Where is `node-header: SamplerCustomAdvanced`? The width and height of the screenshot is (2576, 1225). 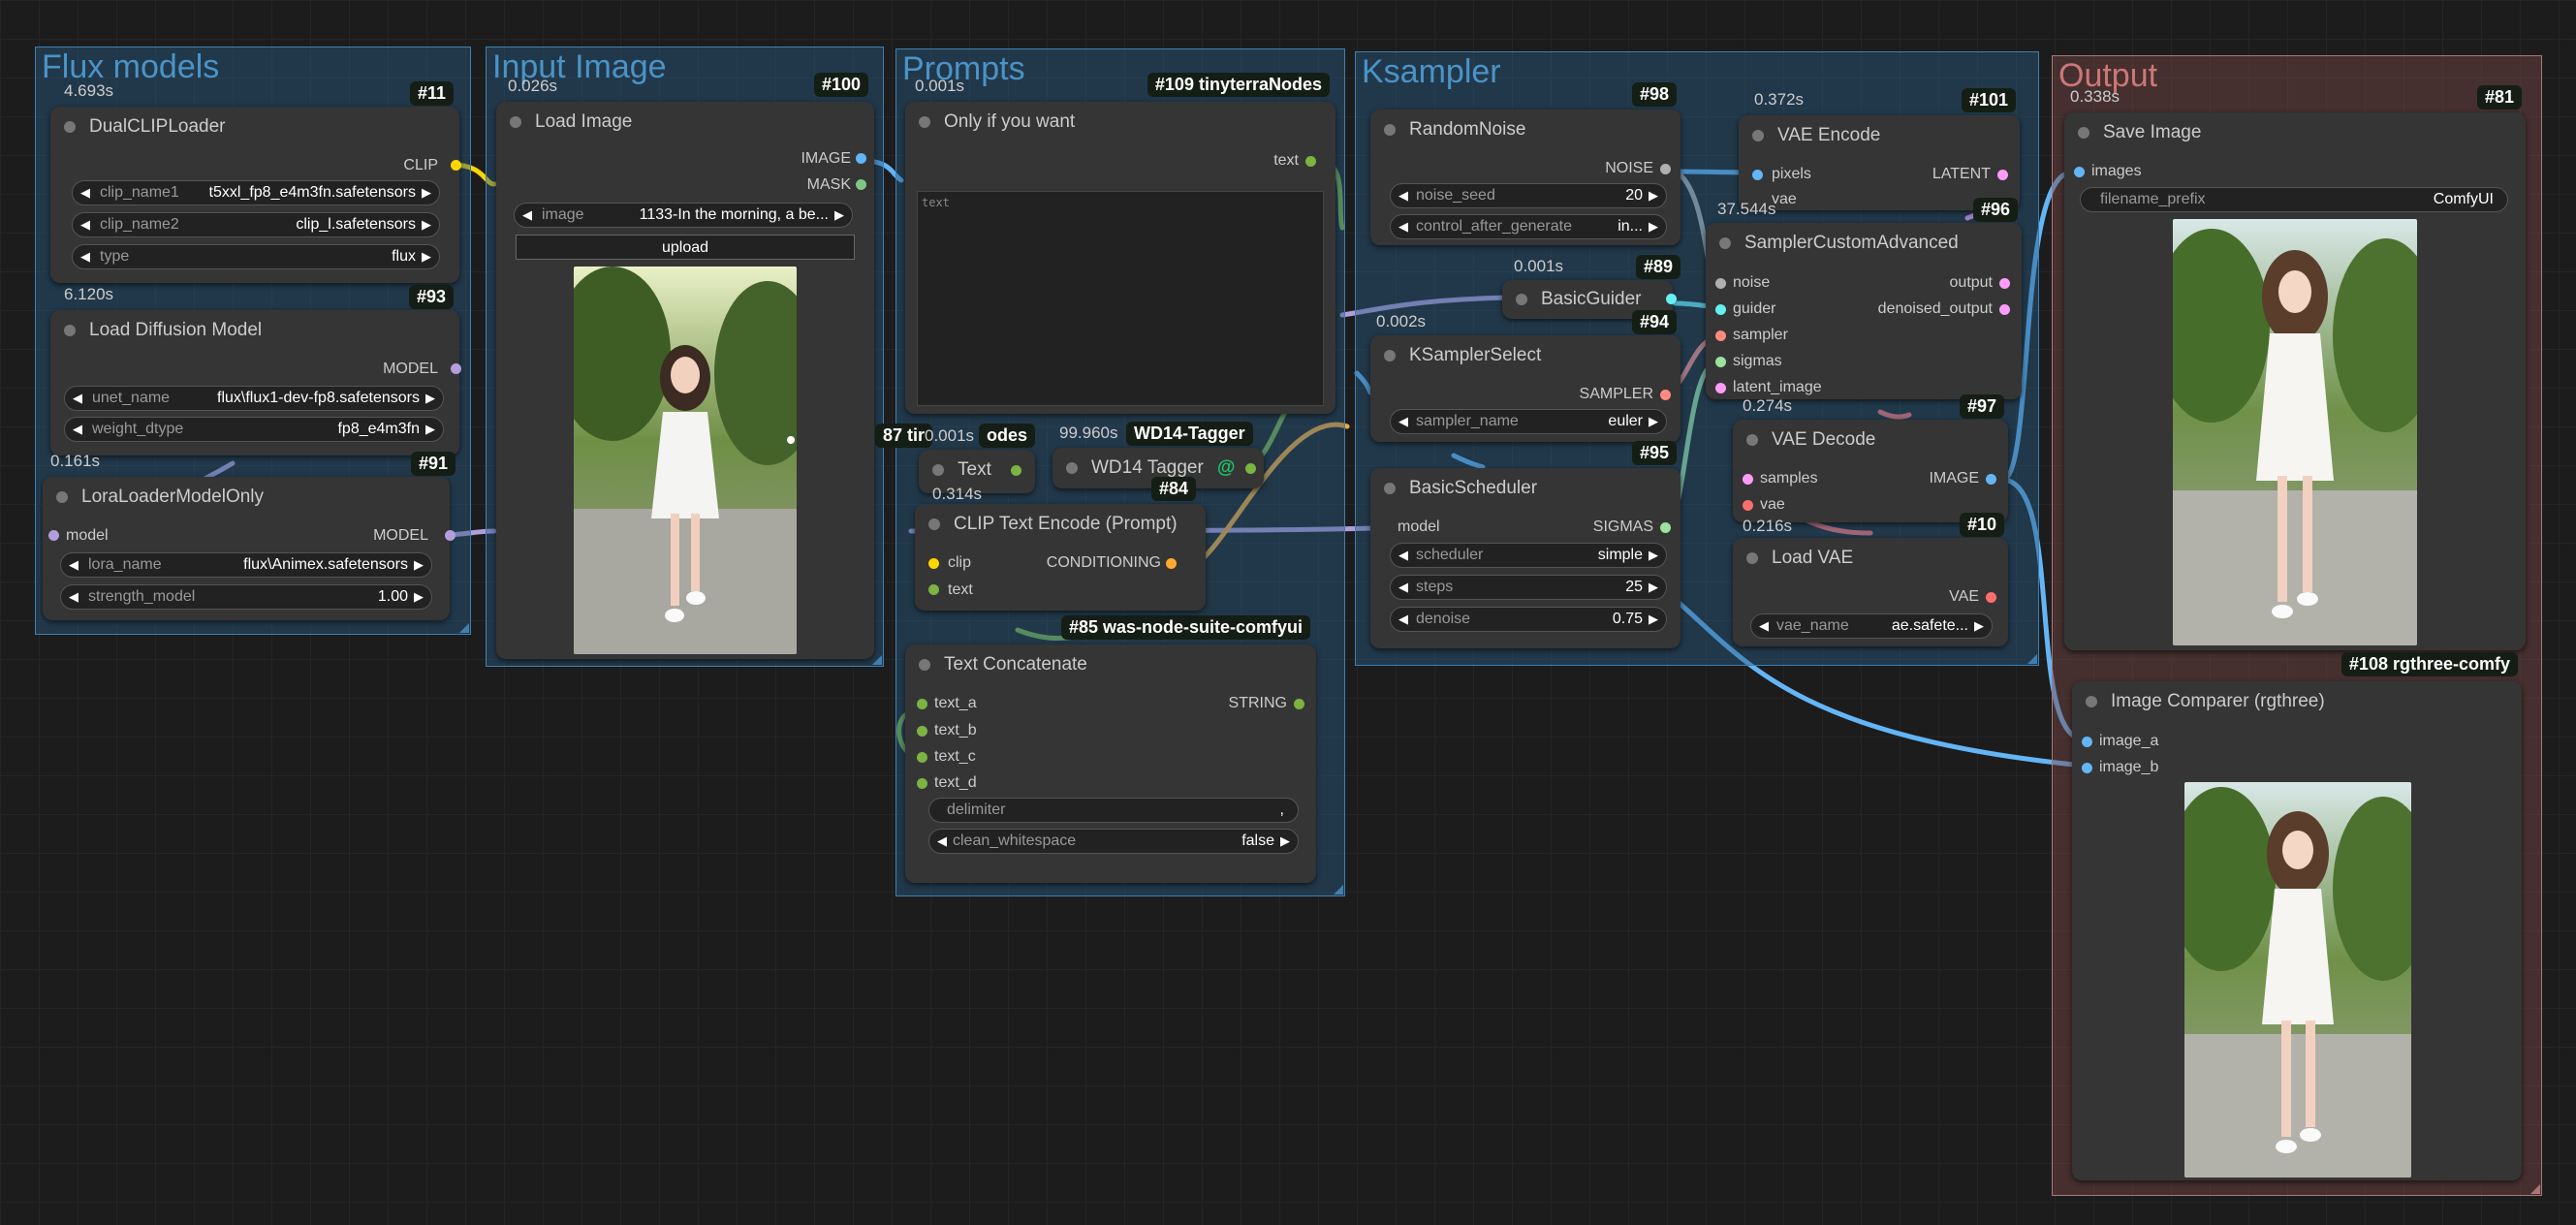
node-header: SamplerCustomAdvanced is located at coordinates (1864, 243).